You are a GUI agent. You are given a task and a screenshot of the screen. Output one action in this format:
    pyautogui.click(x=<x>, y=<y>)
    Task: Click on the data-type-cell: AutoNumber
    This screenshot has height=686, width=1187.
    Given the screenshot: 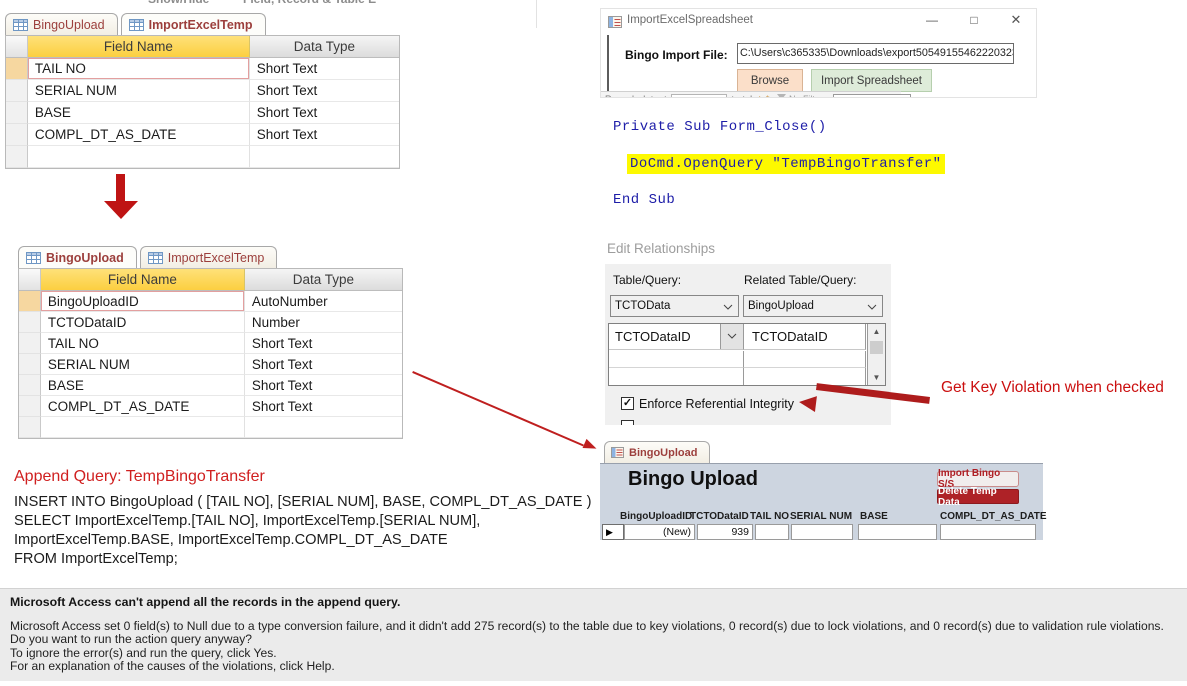 What is the action you would take?
    pyautogui.click(x=323, y=301)
    